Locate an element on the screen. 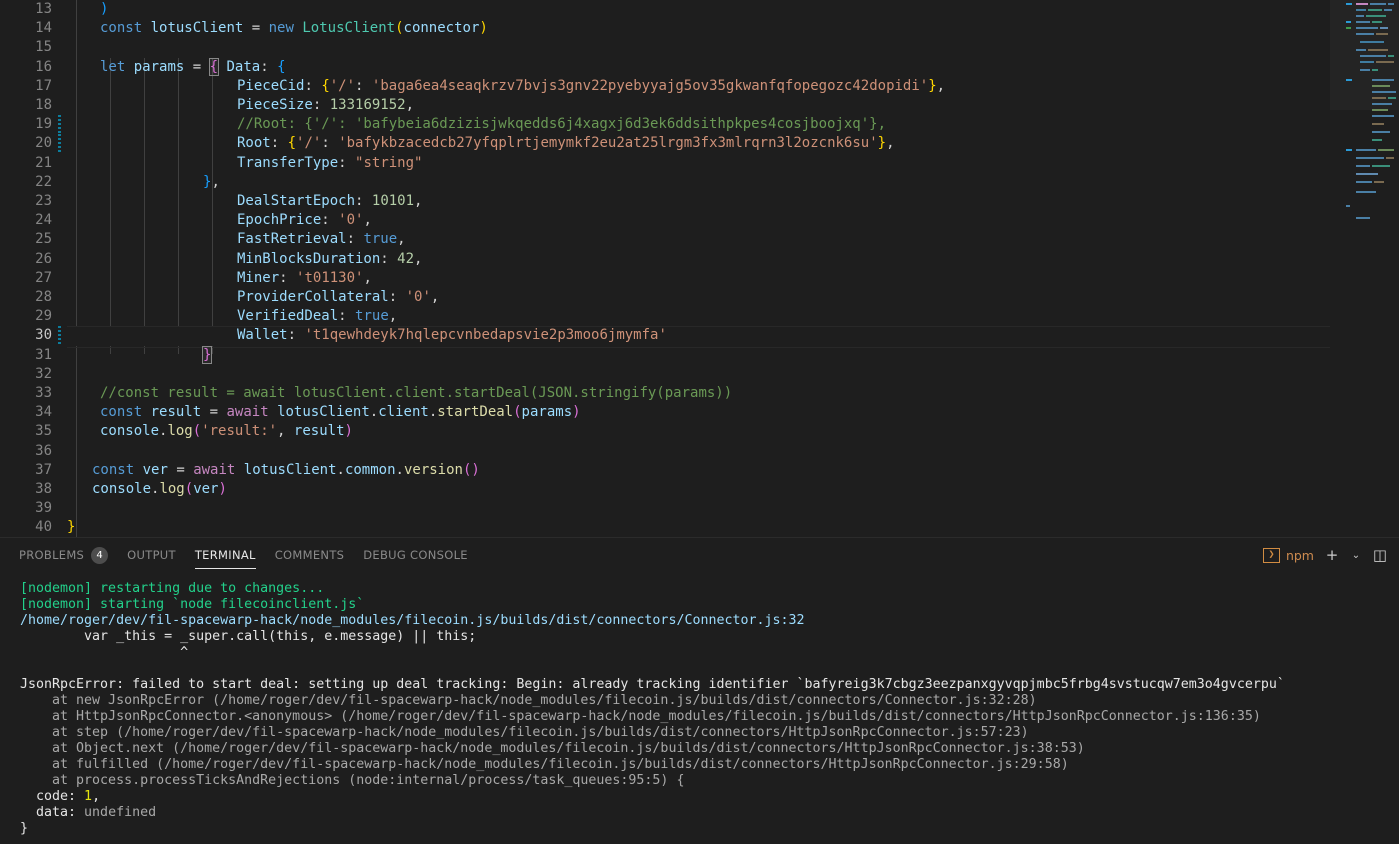 This screenshot has width=1399, height=844. code-line: 32 is located at coordinates (665, 374).